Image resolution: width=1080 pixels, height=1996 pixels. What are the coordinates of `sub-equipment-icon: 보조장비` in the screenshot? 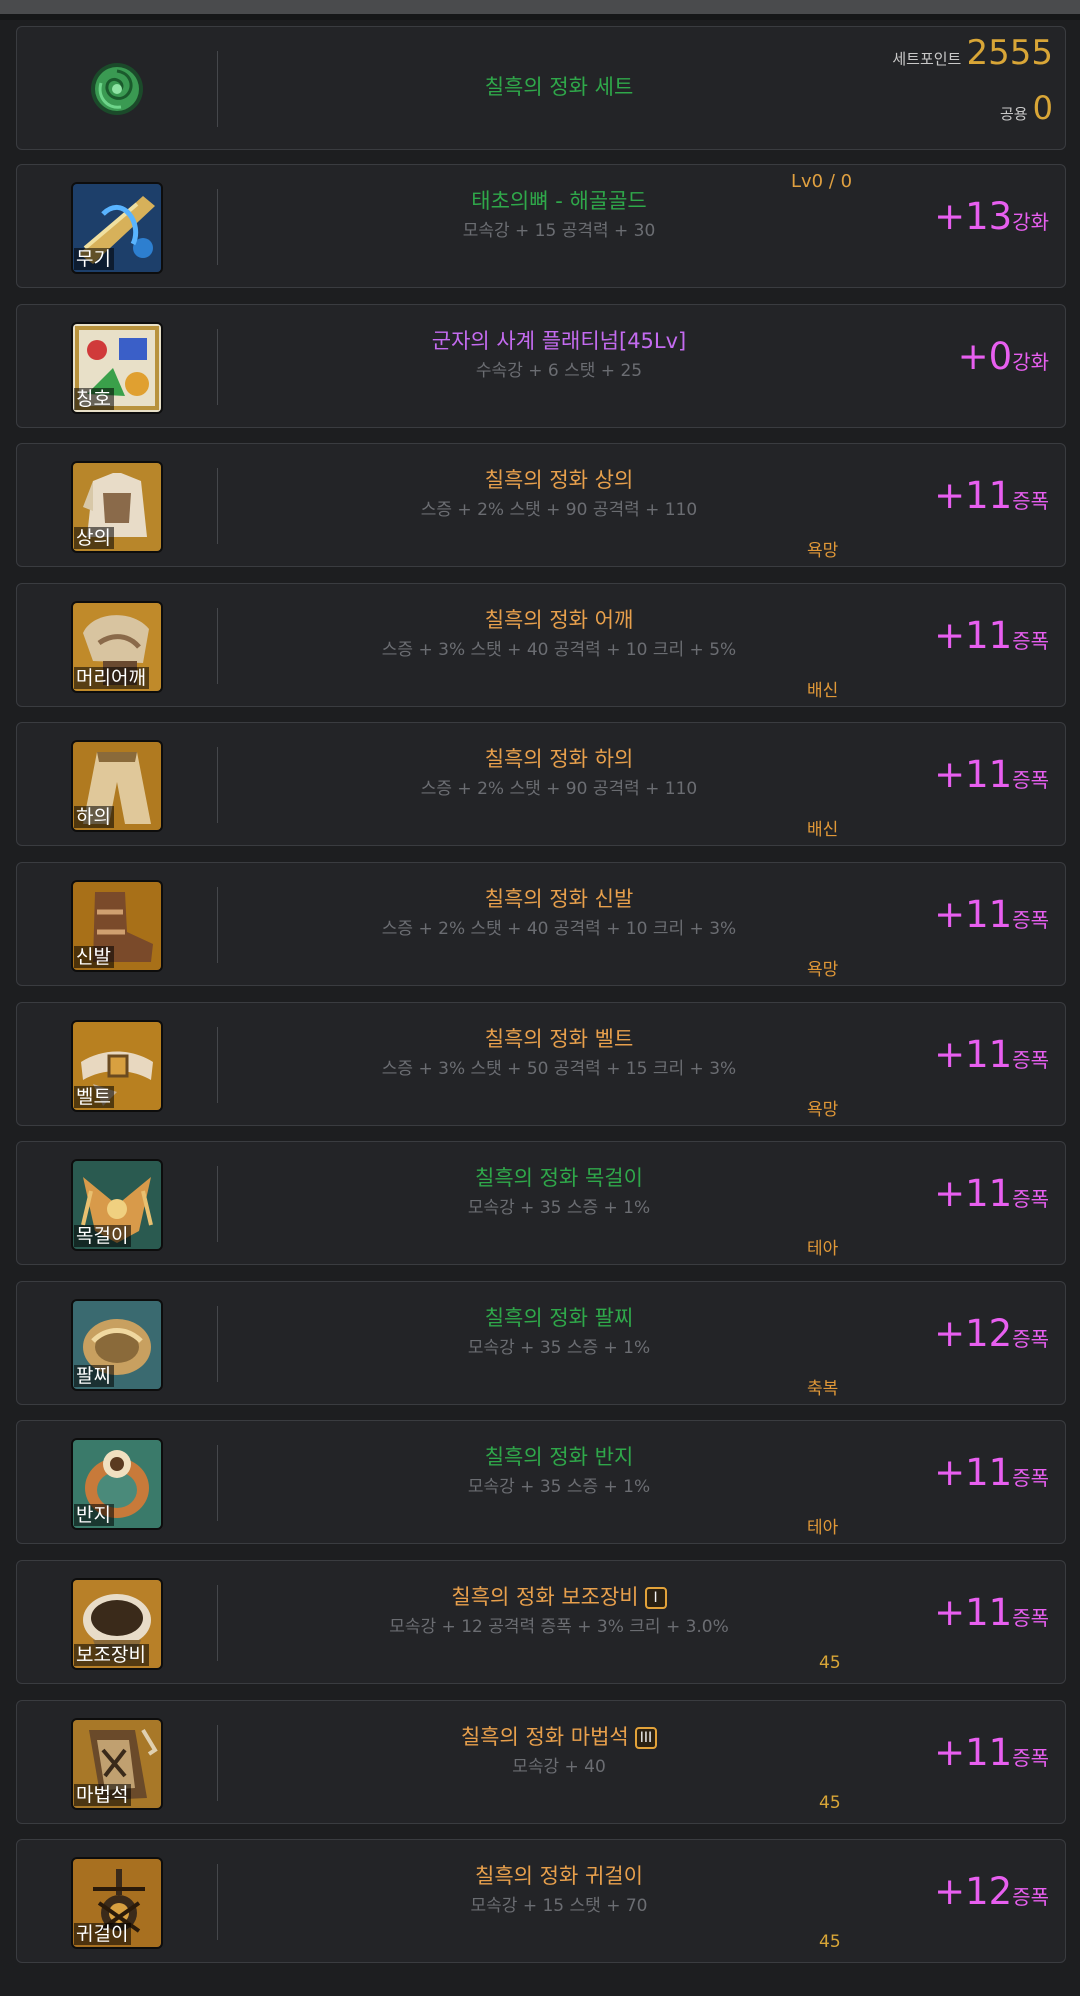 It's located at (117, 1624).